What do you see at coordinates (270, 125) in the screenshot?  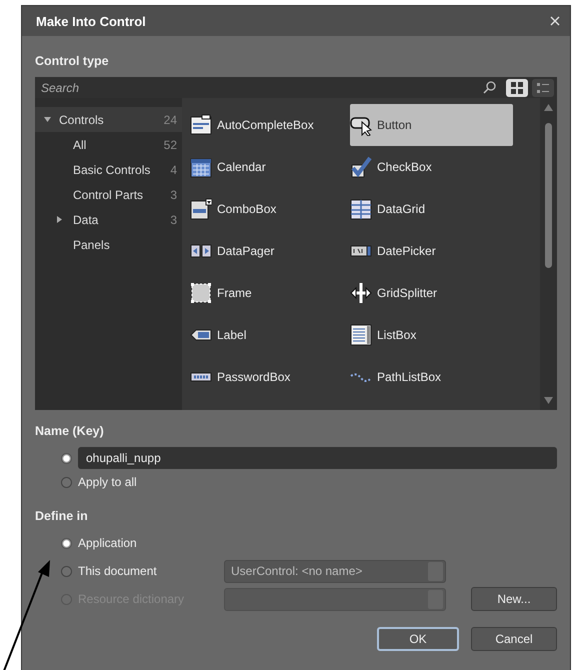 I see `control-item: AutoCompleteBox` at bounding box center [270, 125].